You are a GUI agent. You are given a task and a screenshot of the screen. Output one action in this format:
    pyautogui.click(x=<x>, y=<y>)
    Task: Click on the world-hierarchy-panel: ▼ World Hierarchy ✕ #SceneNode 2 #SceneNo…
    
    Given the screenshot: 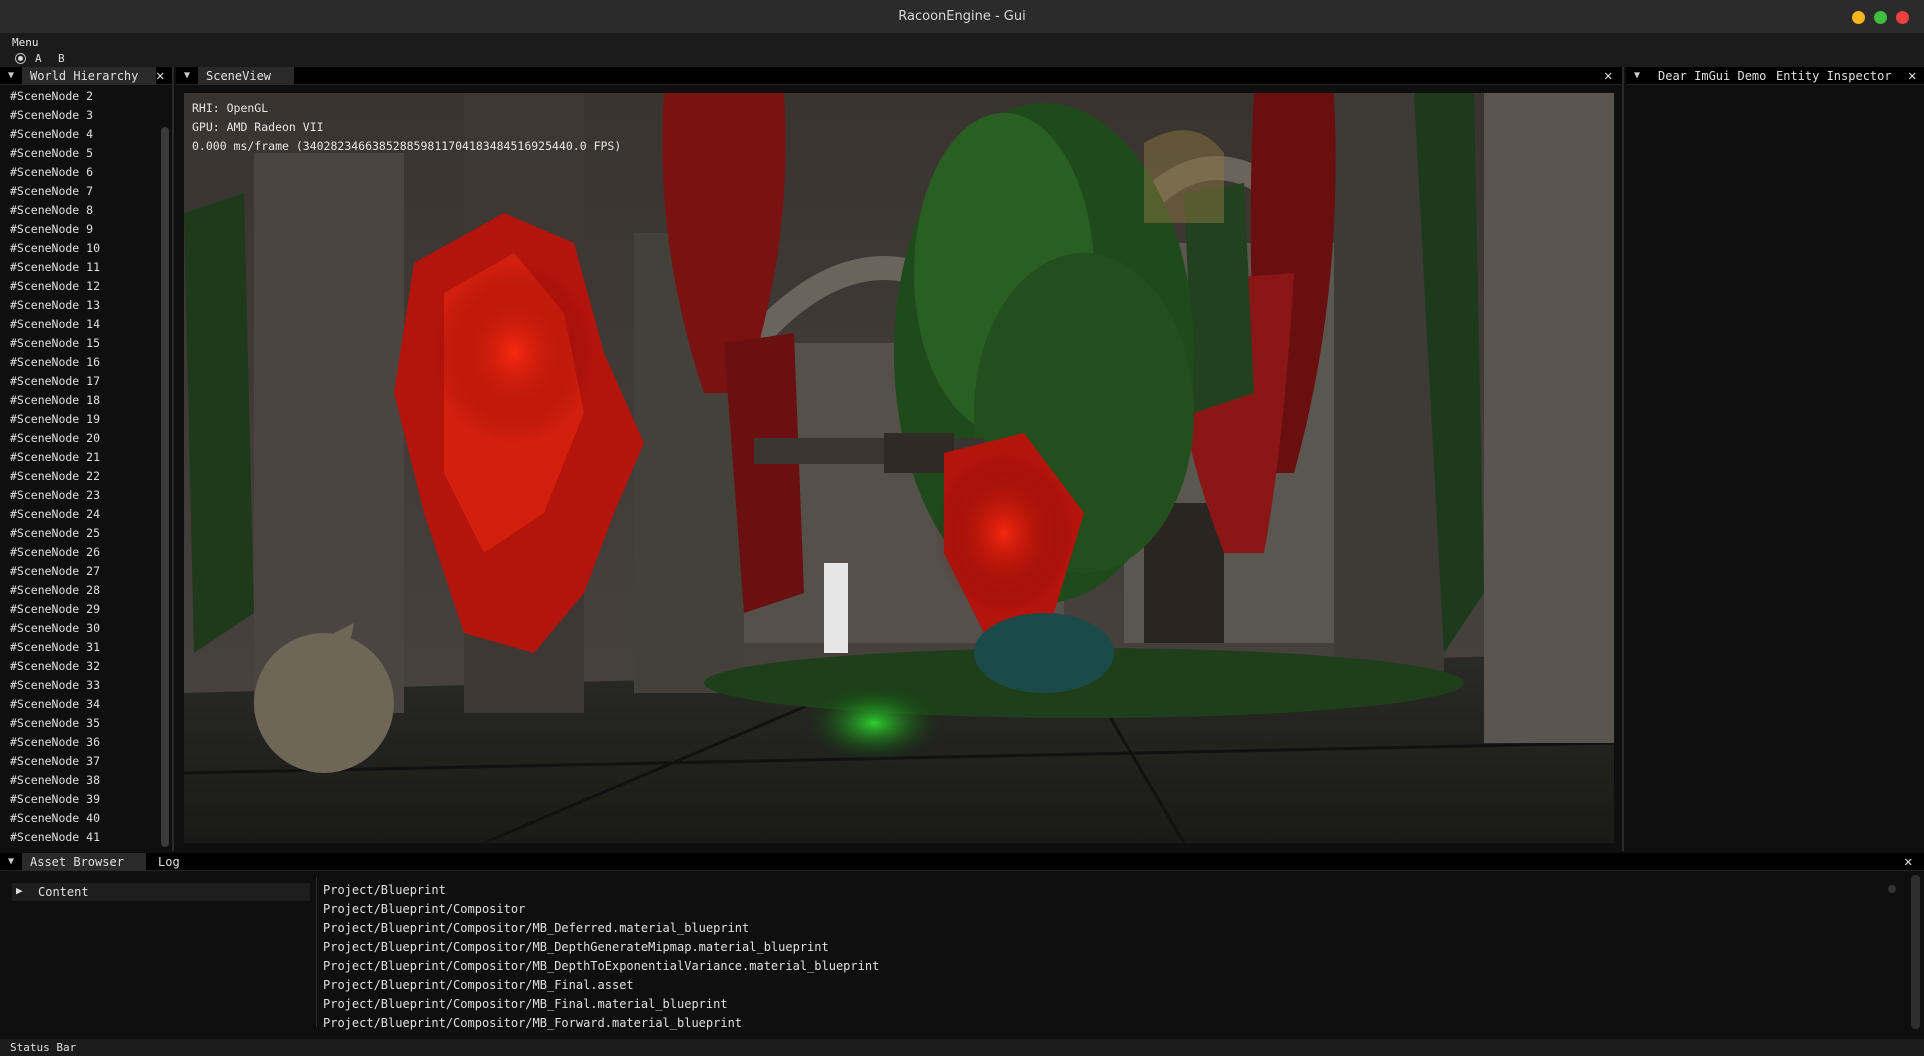 What is the action you would take?
    pyautogui.click(x=87, y=459)
    